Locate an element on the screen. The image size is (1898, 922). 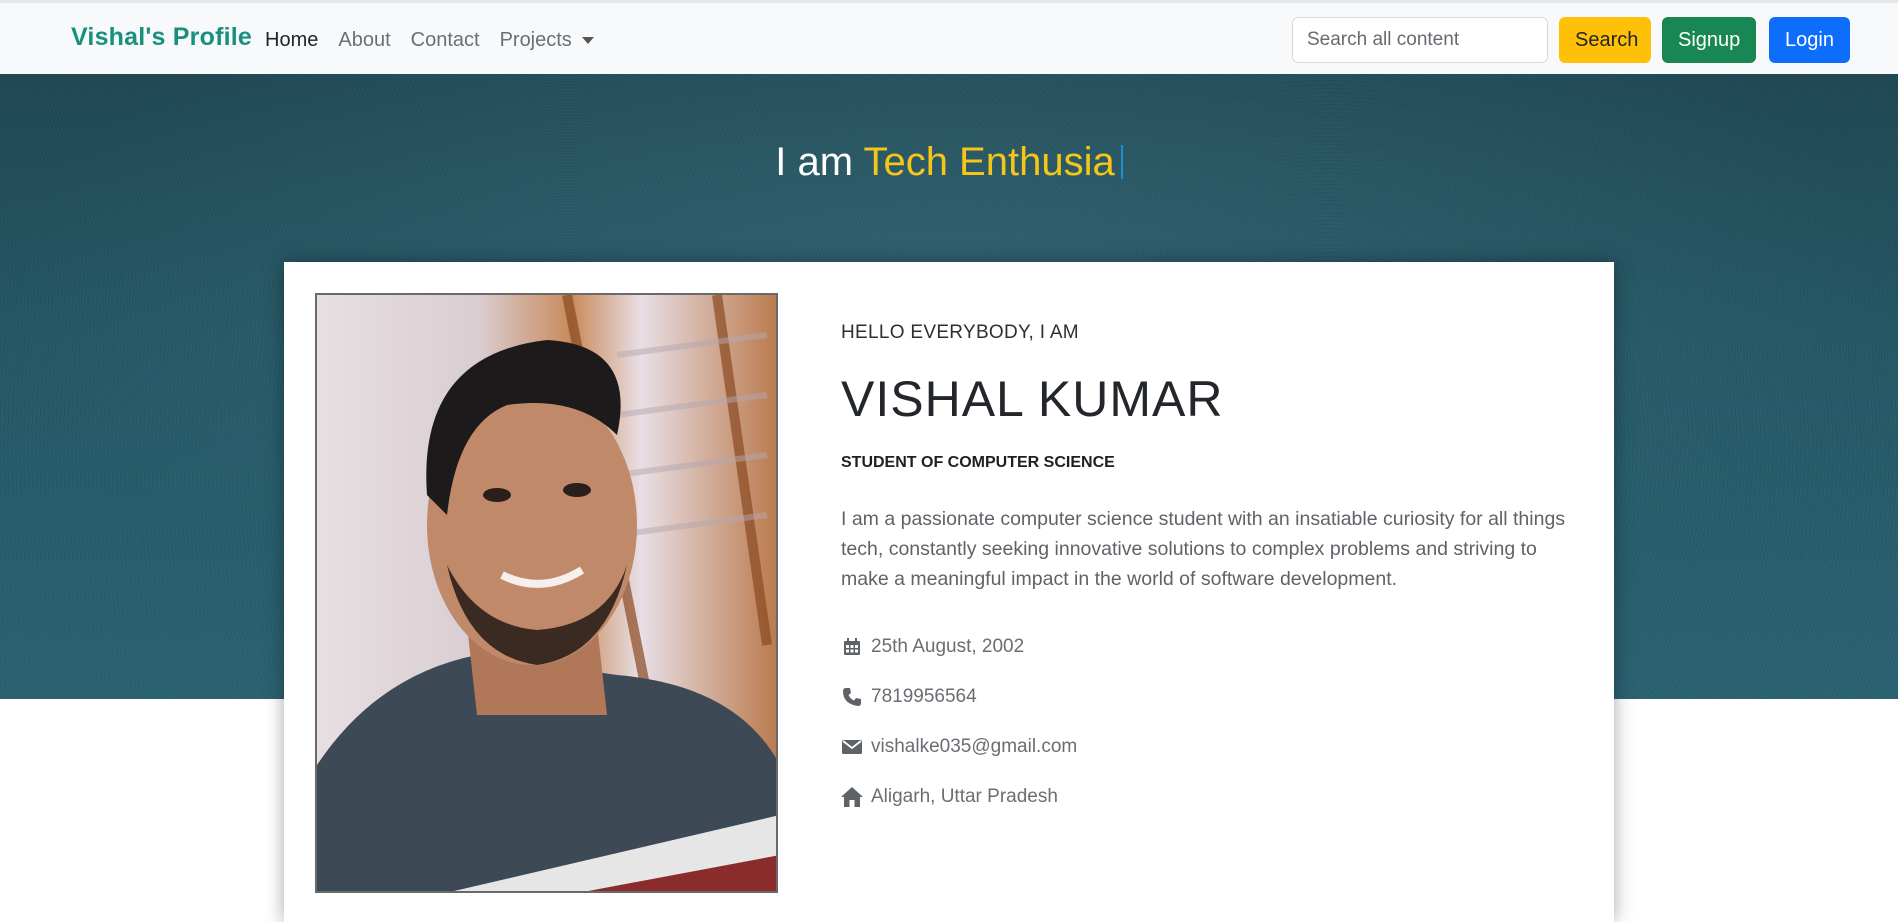
greeting-text: HELLO EVERYBODY, I AM is located at coordinates (960, 332).